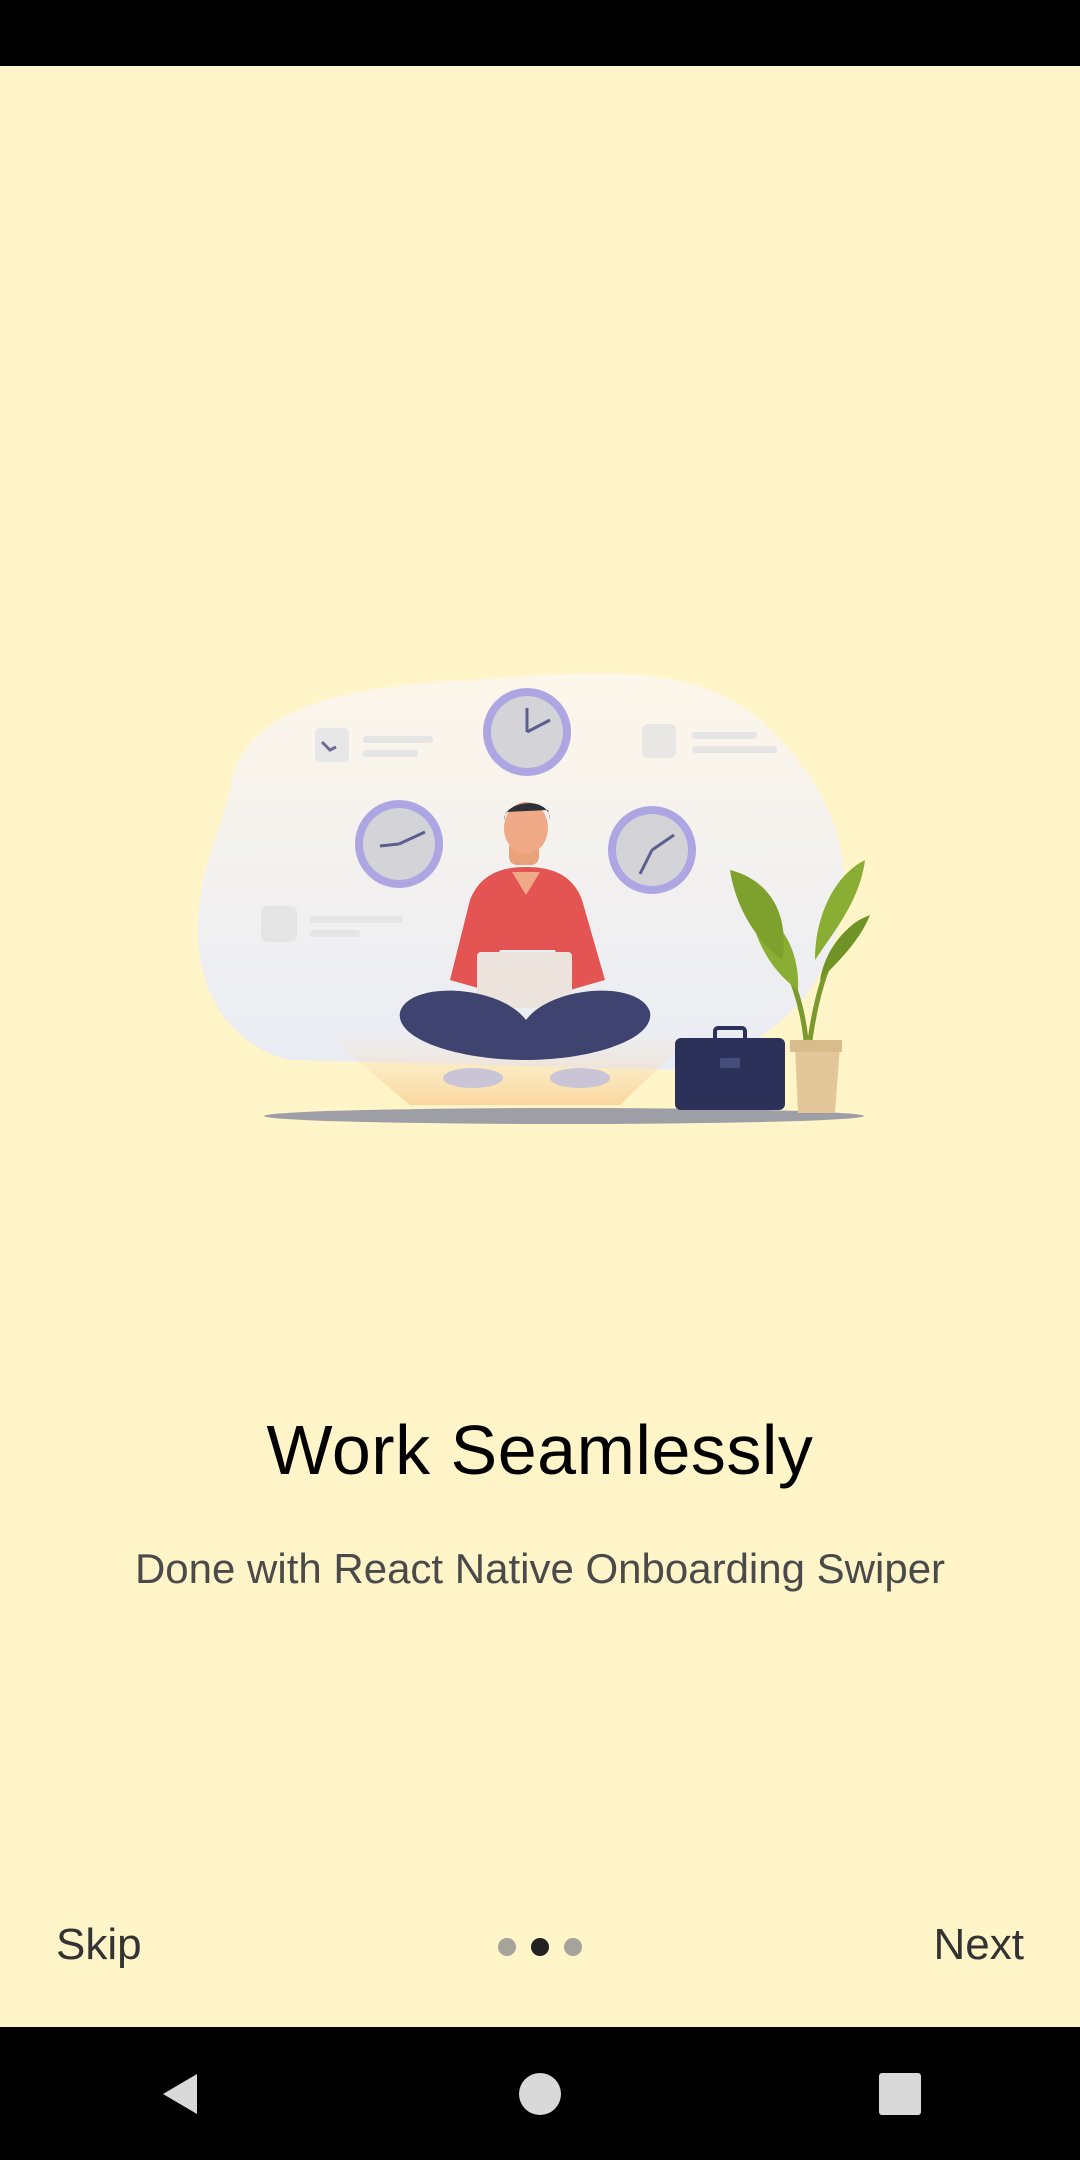 This screenshot has height=2160, width=1080. I want to click on clock-icon-right, so click(652, 850).